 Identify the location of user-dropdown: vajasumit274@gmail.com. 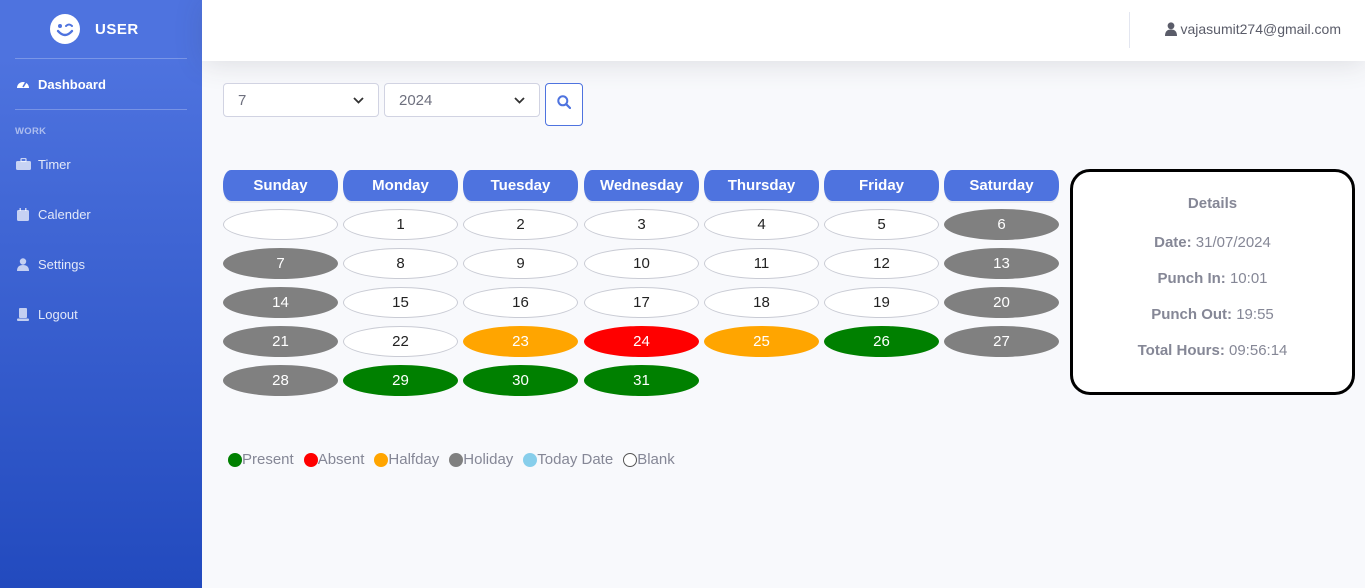
(1253, 29).